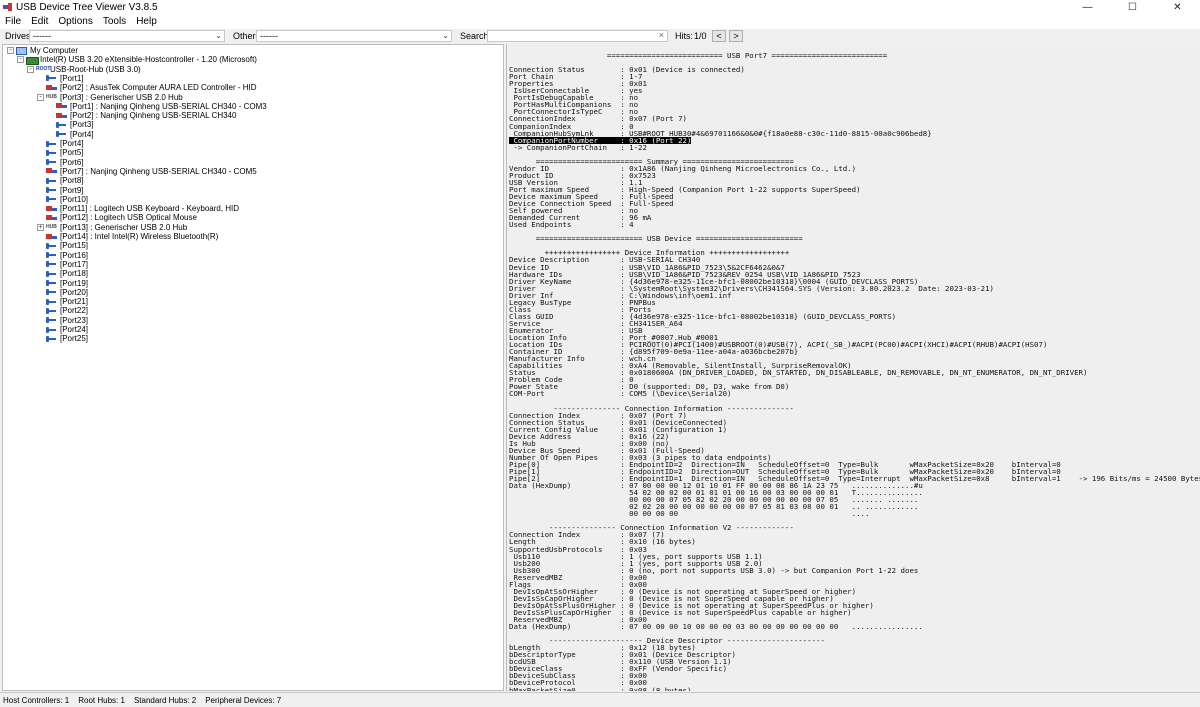  What do you see at coordinates (62, 283) in the screenshot?
I see `tree-node: [Port19]` at bounding box center [62, 283].